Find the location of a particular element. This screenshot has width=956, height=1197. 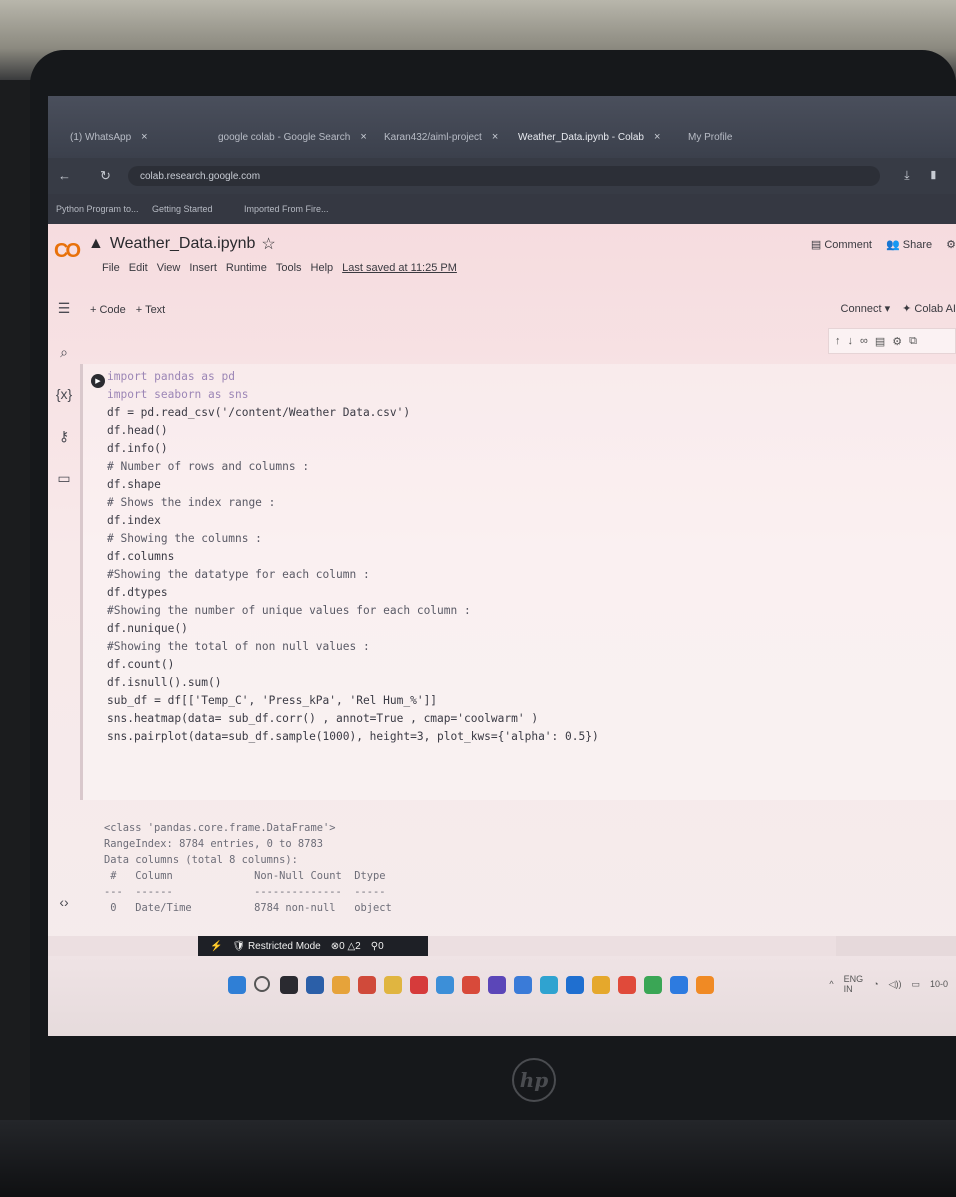

key-icon: ⚷ is located at coordinates (64, 436).